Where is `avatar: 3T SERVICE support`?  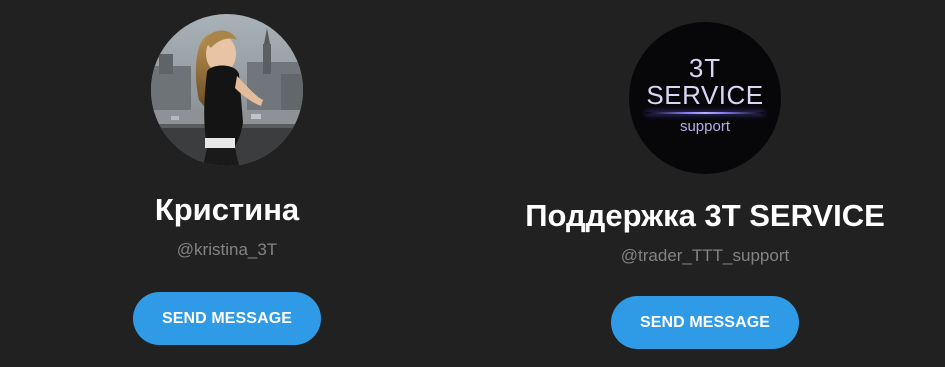 avatar: 3T SERVICE support is located at coordinates (705, 98).